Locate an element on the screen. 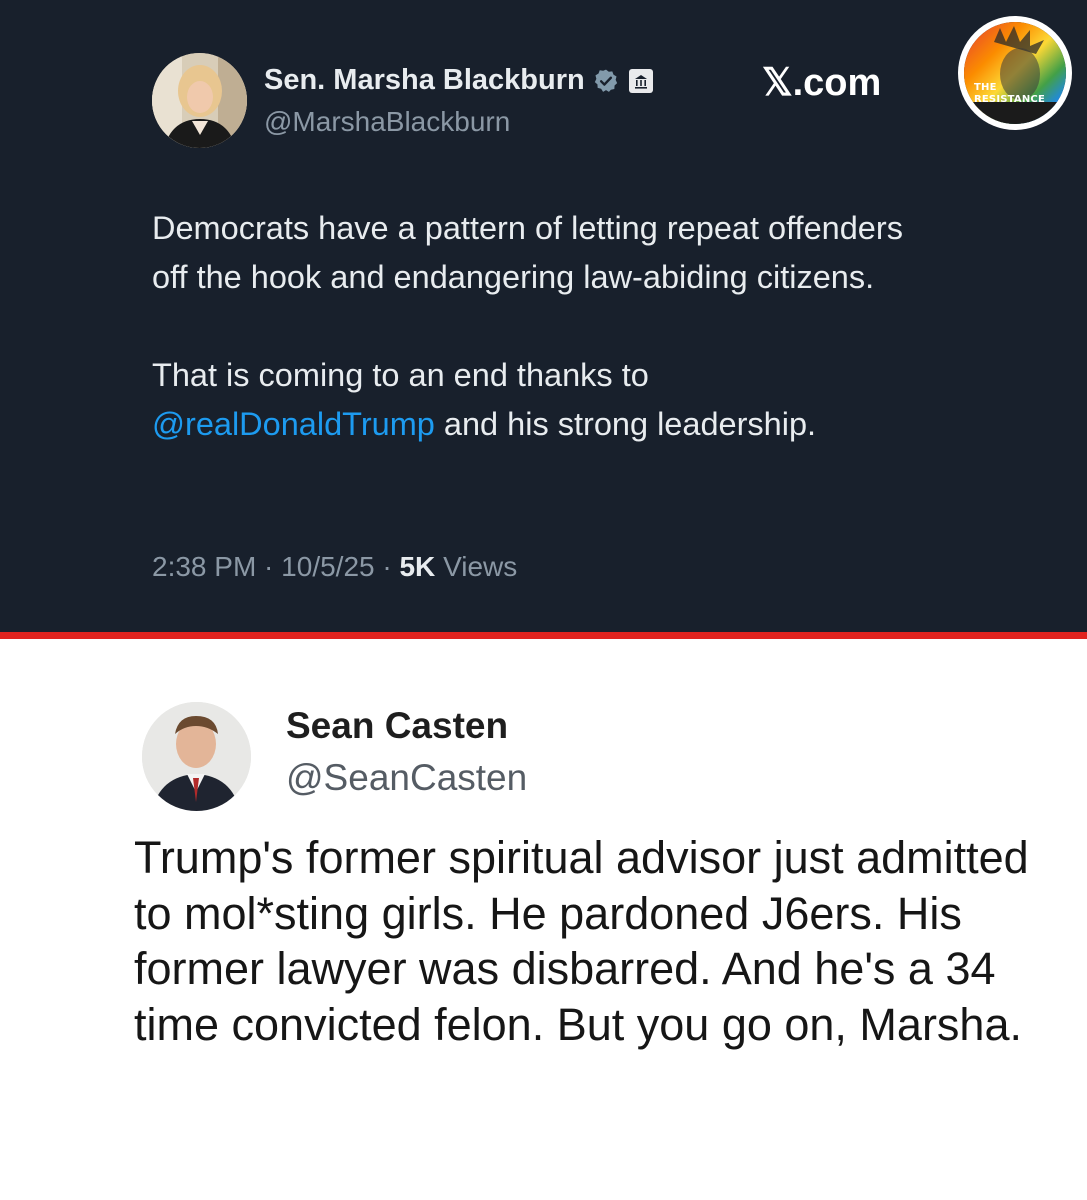 This screenshot has width=1087, height=1200. mention-link: @realDonaldTrump is located at coordinates (293, 424).